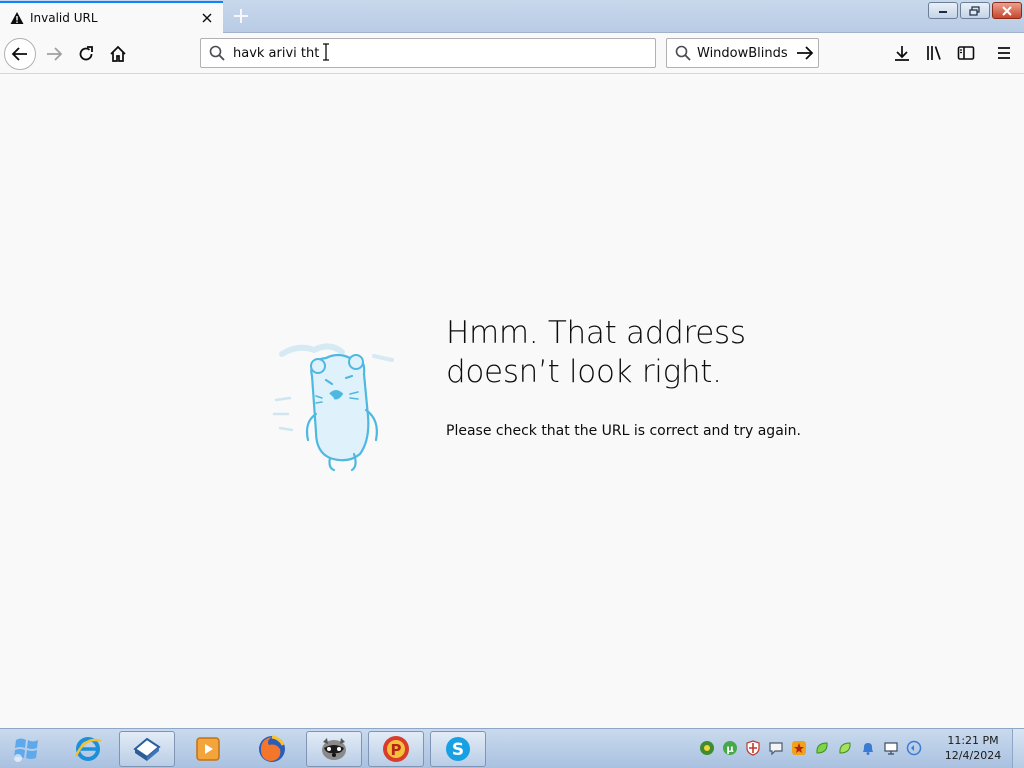 This screenshot has height=768, width=1024. I want to click on taskbar-media-player, so click(208, 749).